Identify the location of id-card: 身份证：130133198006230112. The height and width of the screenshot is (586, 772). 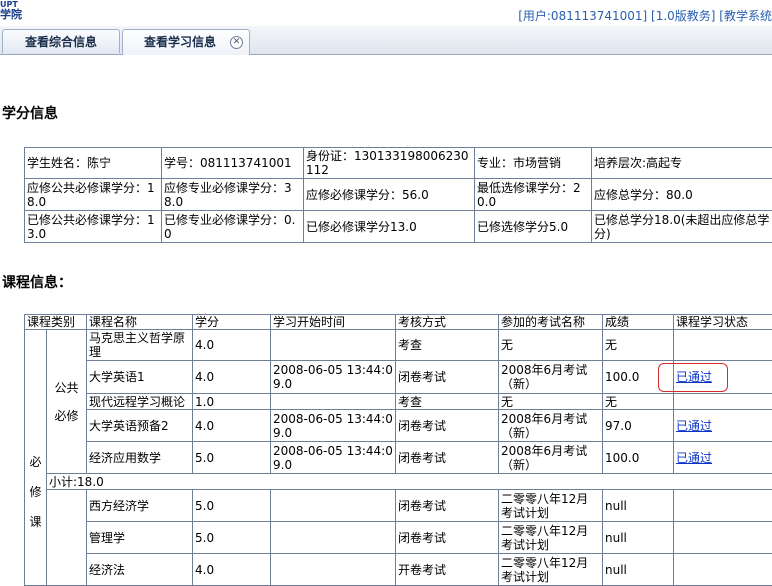
(389, 163).